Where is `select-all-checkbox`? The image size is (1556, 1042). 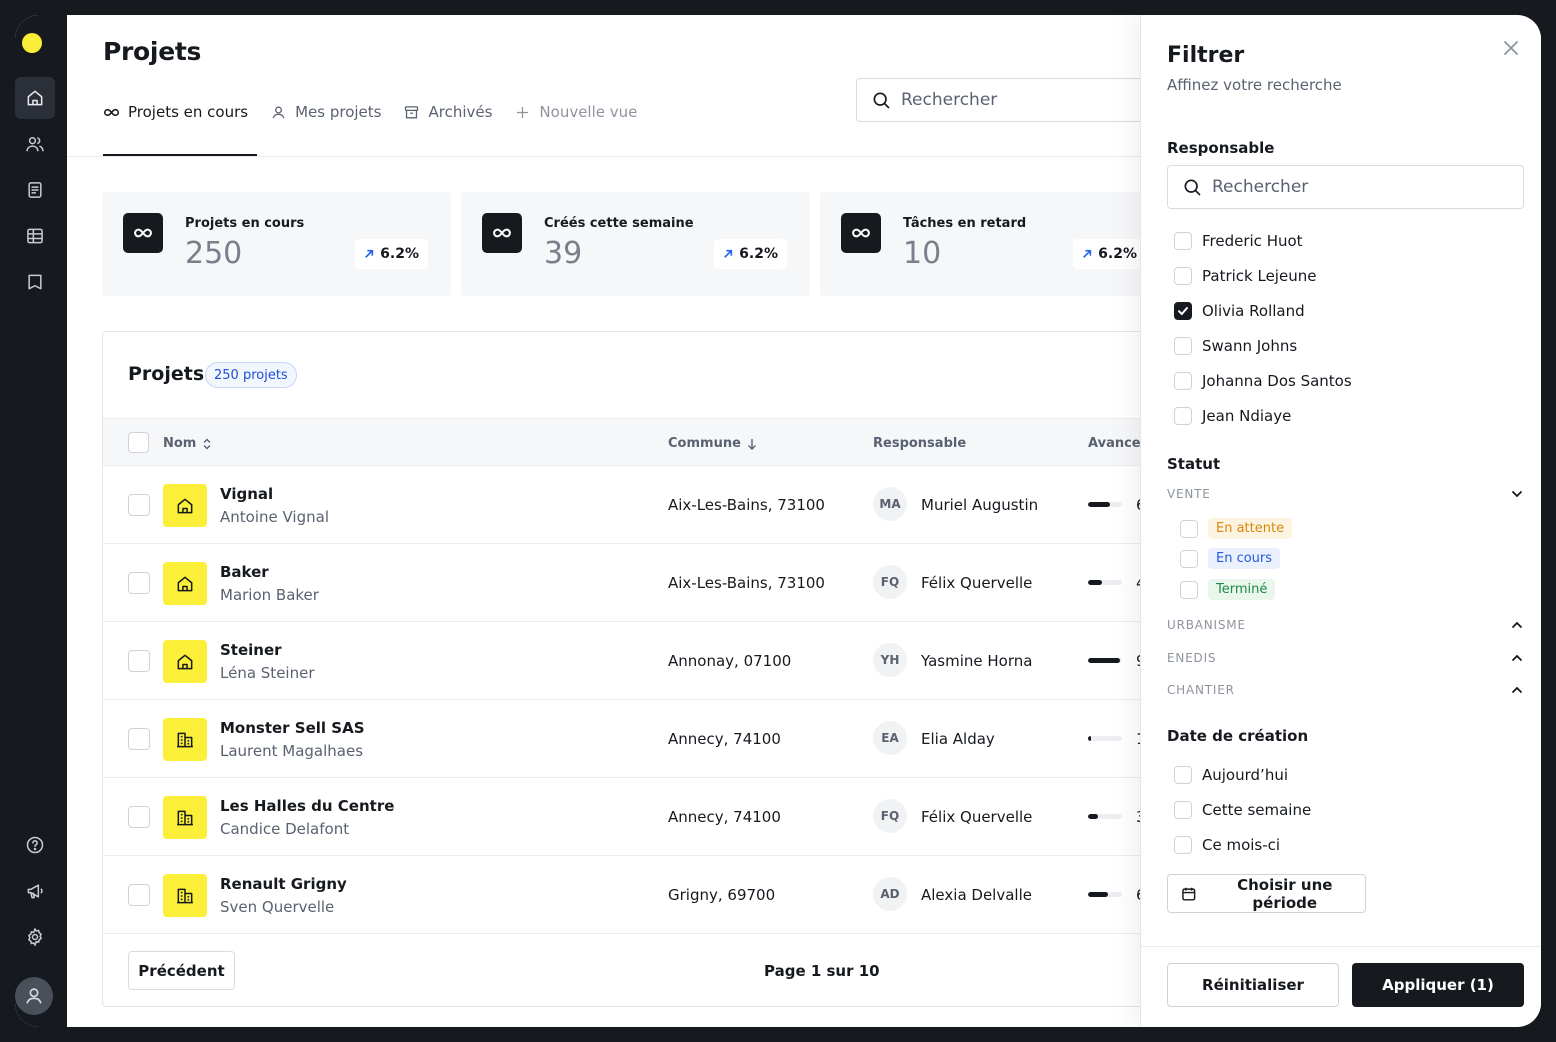 select-all-checkbox is located at coordinates (138, 442).